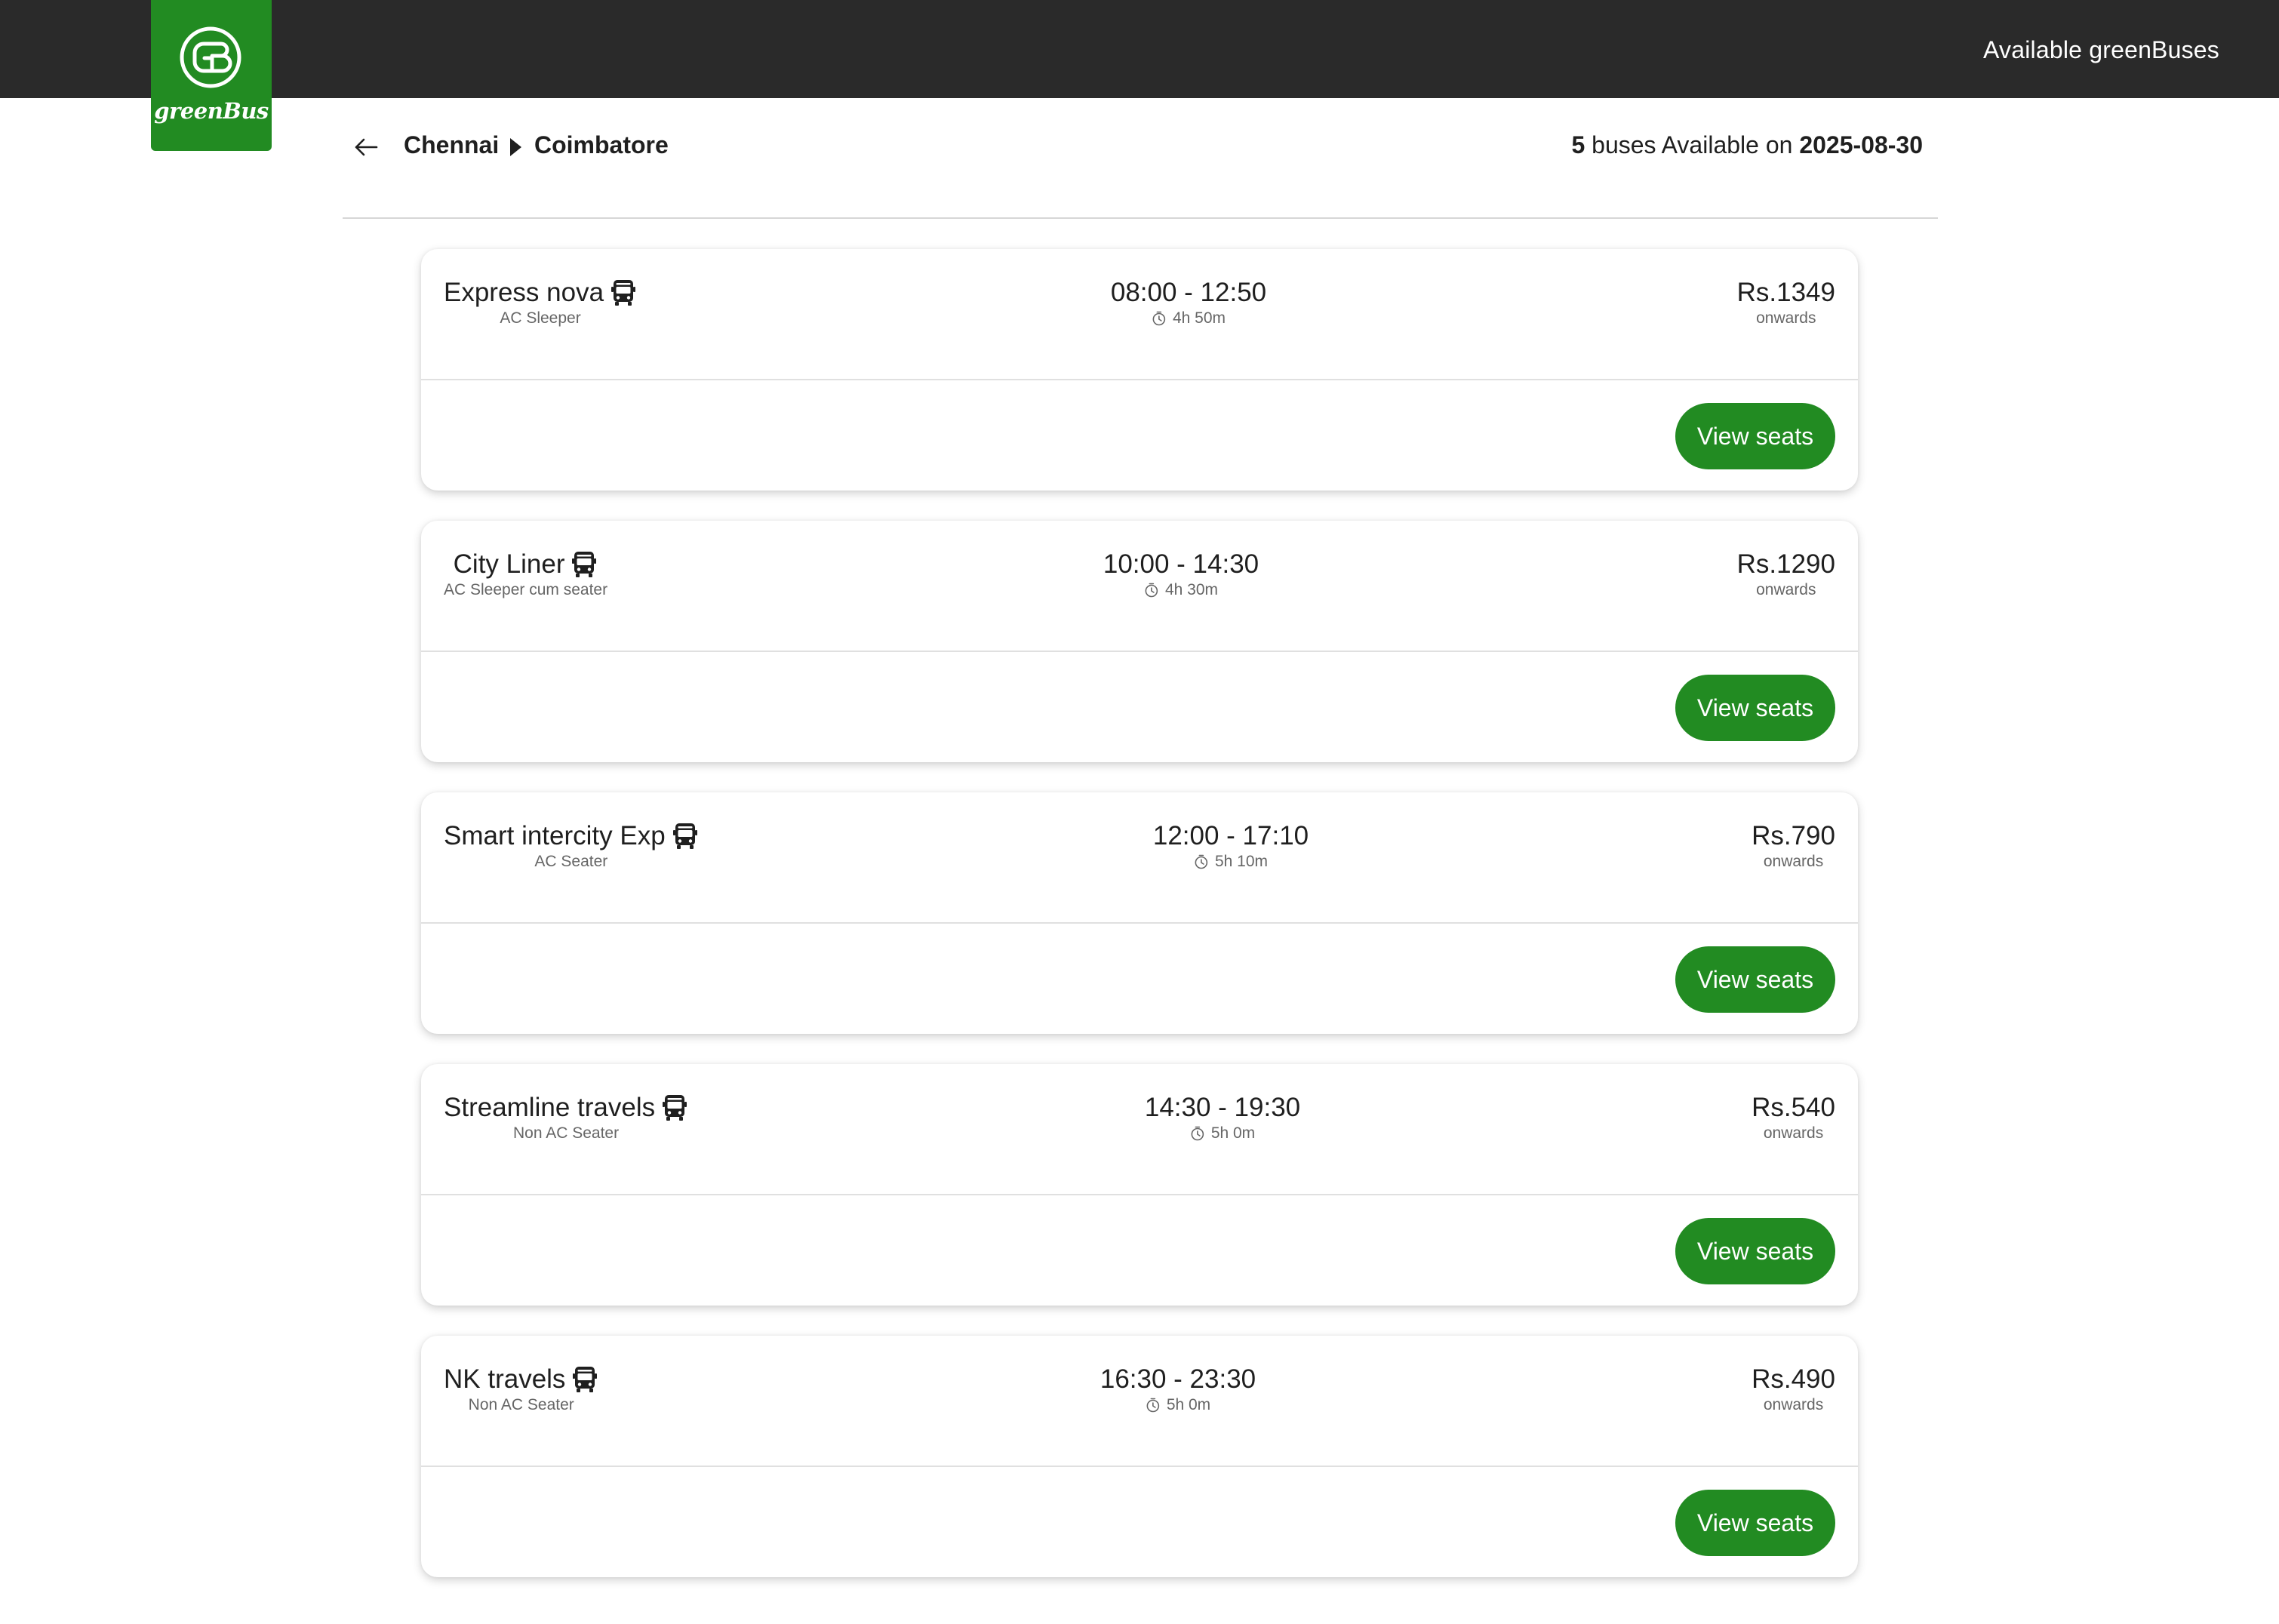 The image size is (2279, 1624). I want to click on bus-info: NK travels Non AC Seater, so click(521, 1389).